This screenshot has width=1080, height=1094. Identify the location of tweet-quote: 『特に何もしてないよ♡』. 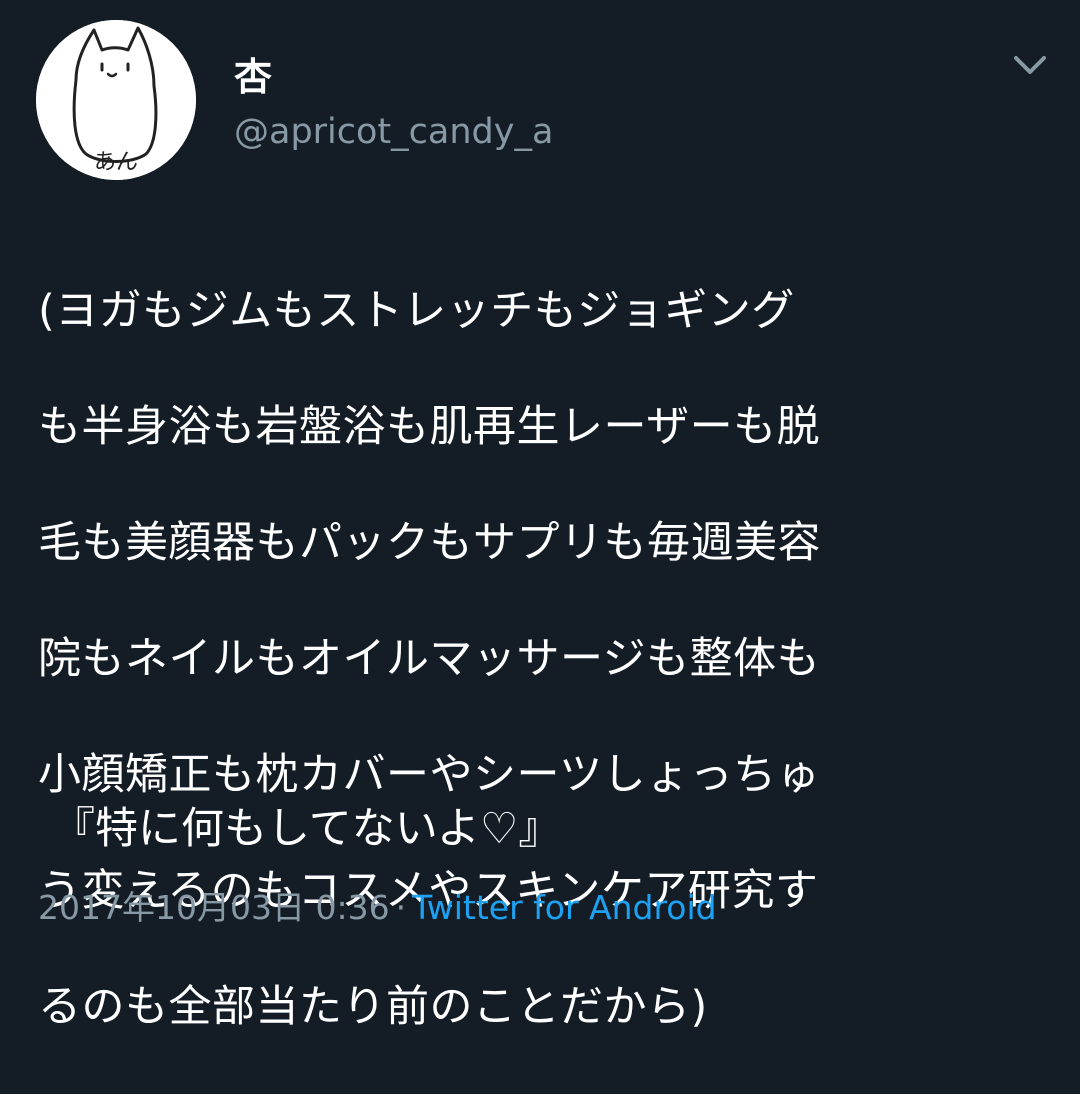
(307, 829).